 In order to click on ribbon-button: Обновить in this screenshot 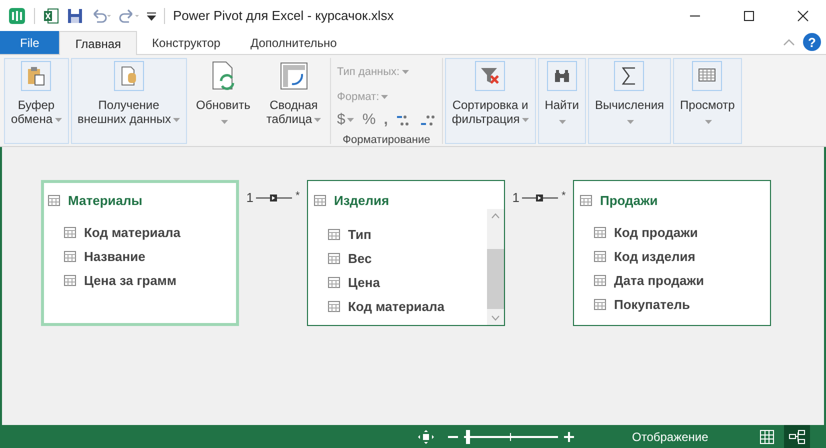, I will do `click(223, 94)`.